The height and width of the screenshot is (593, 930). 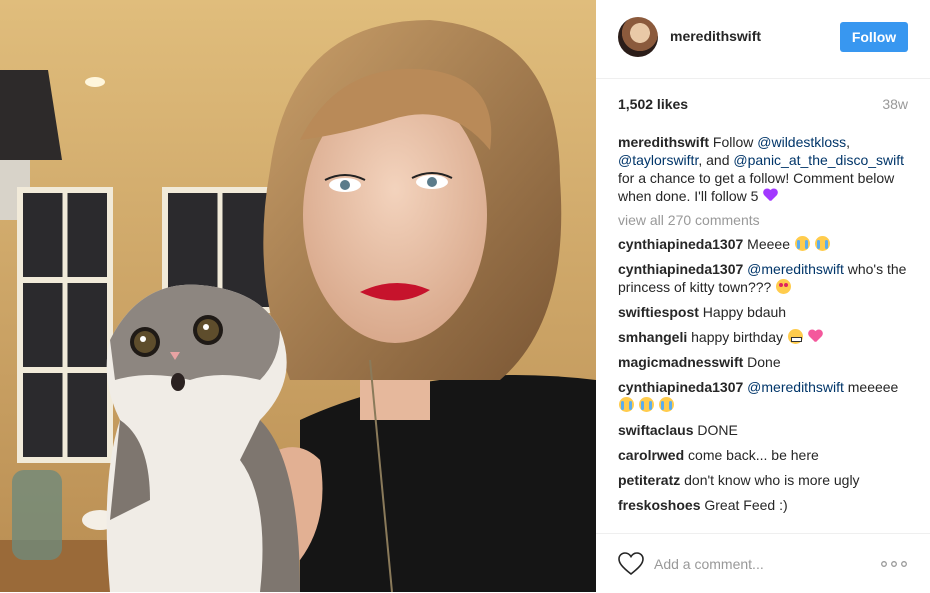 What do you see at coordinates (784, 286) in the screenshot?
I see `heart-eyes-emoji-icon` at bounding box center [784, 286].